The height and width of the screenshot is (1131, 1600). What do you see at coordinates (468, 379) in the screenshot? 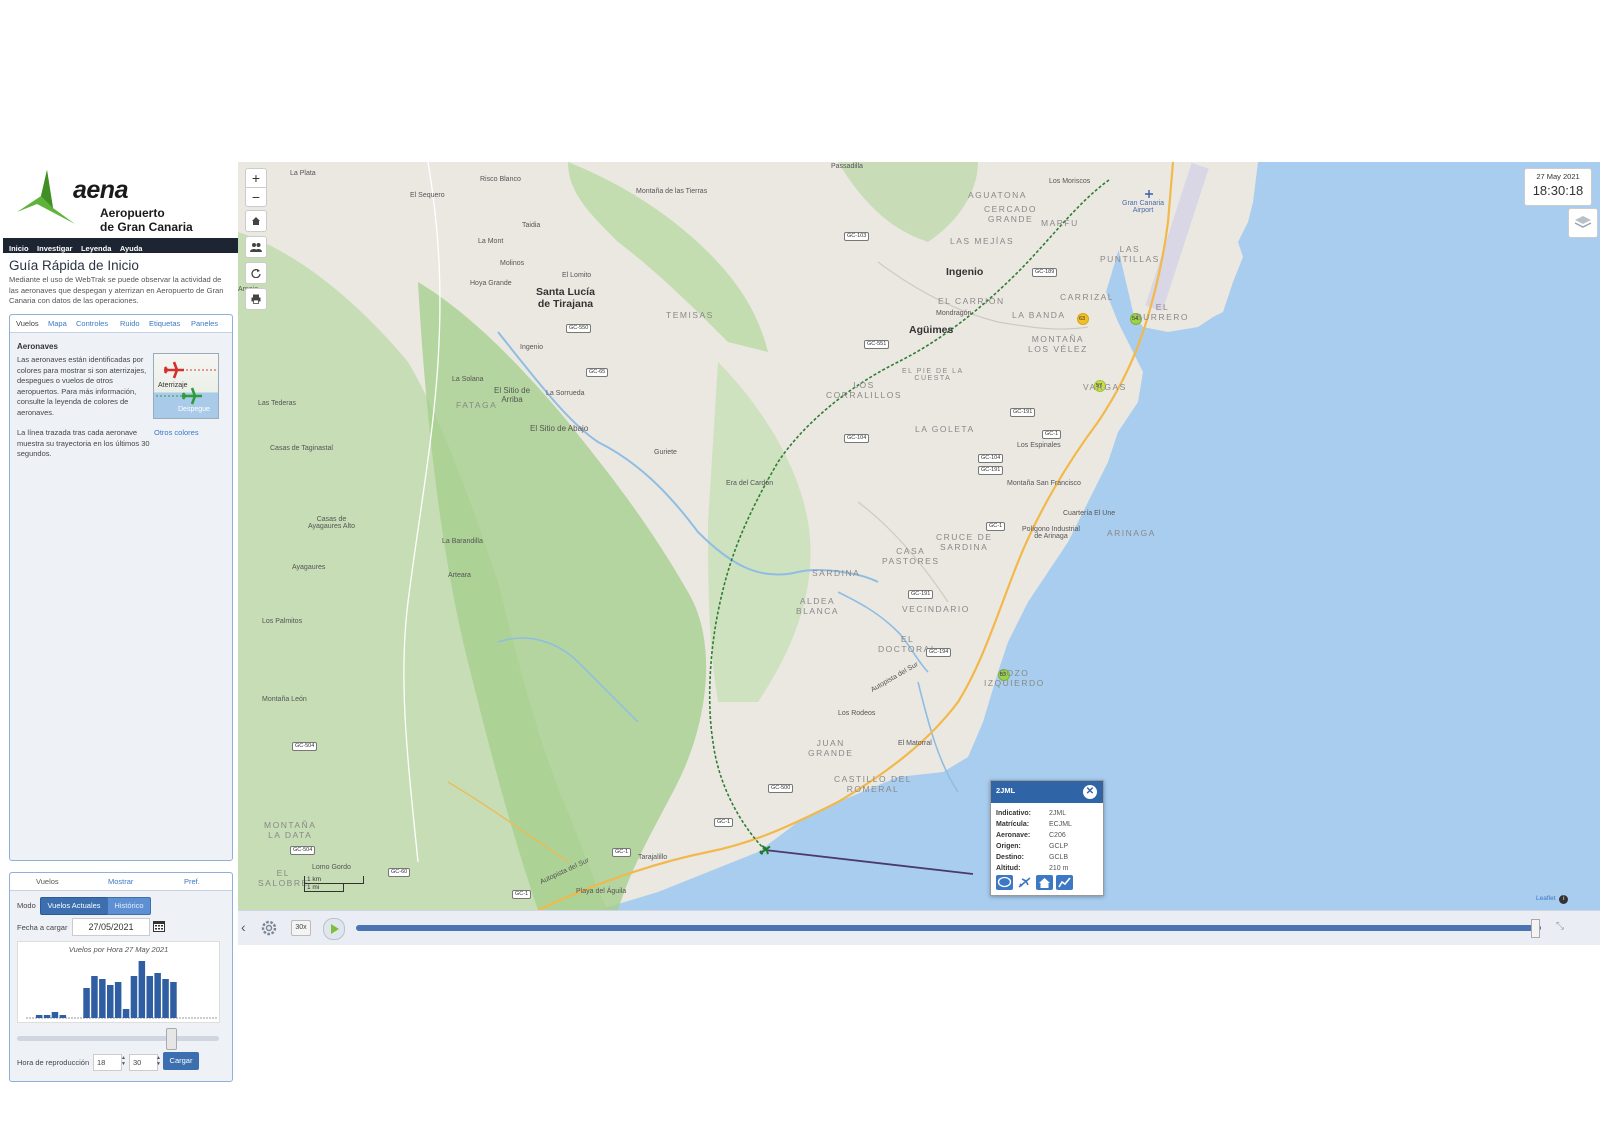
I see `place-label: La Solana` at bounding box center [468, 379].